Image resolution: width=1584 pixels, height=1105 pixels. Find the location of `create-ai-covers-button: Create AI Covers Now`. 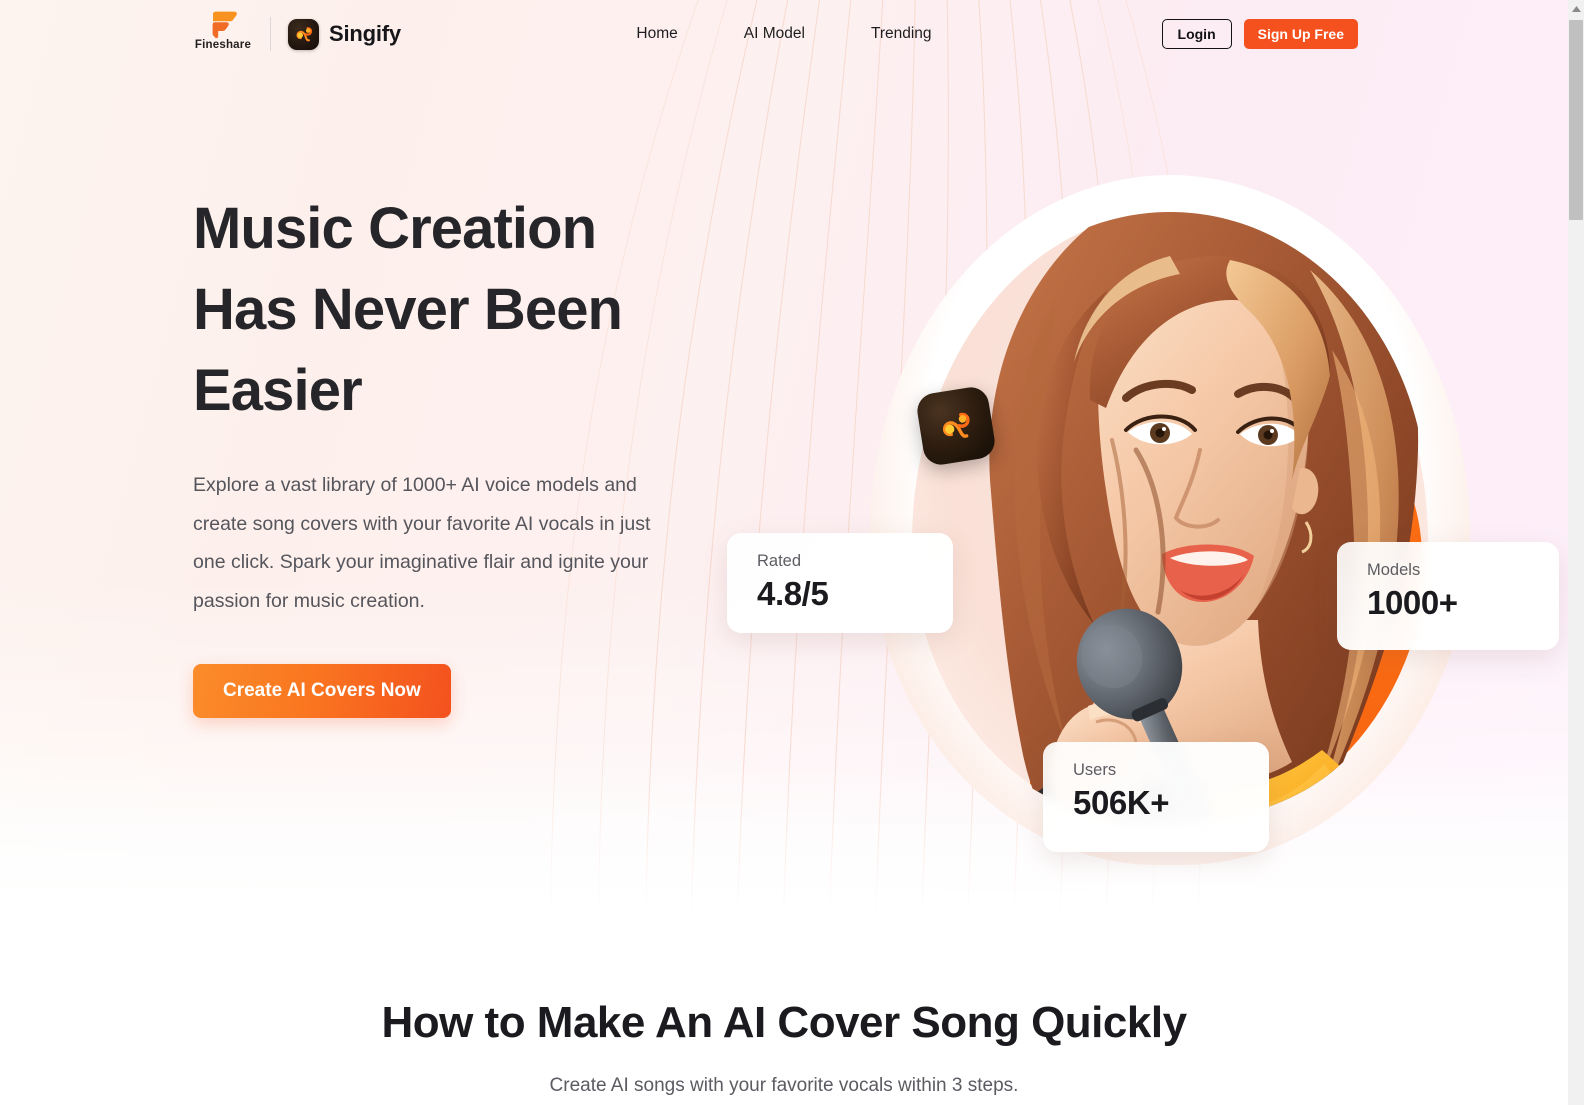

create-ai-covers-button: Create AI Covers Now is located at coordinates (322, 691).